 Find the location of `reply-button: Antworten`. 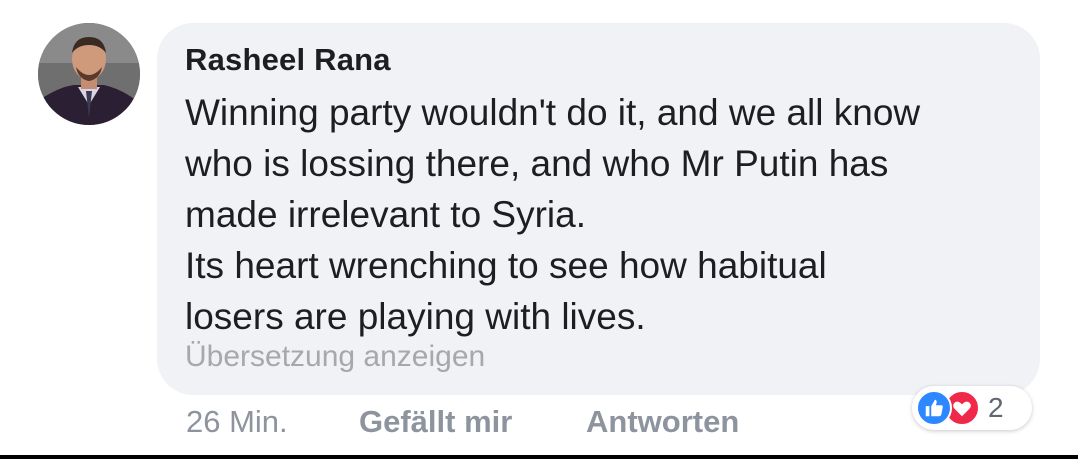

reply-button: Antworten is located at coordinates (662, 422).